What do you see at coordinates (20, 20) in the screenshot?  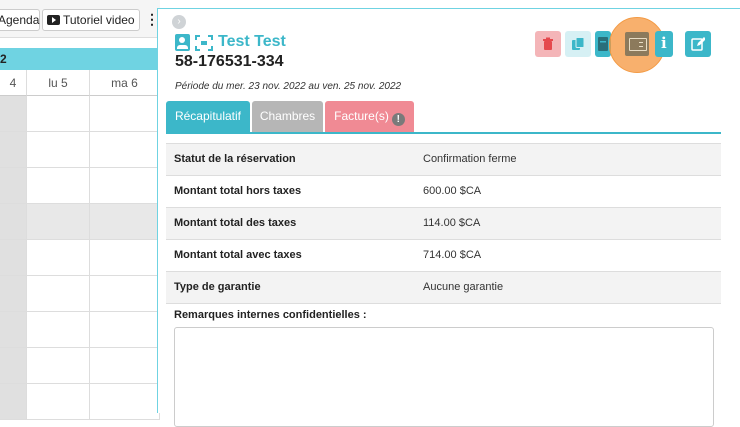 I see `agenda-button: Agenda` at bounding box center [20, 20].